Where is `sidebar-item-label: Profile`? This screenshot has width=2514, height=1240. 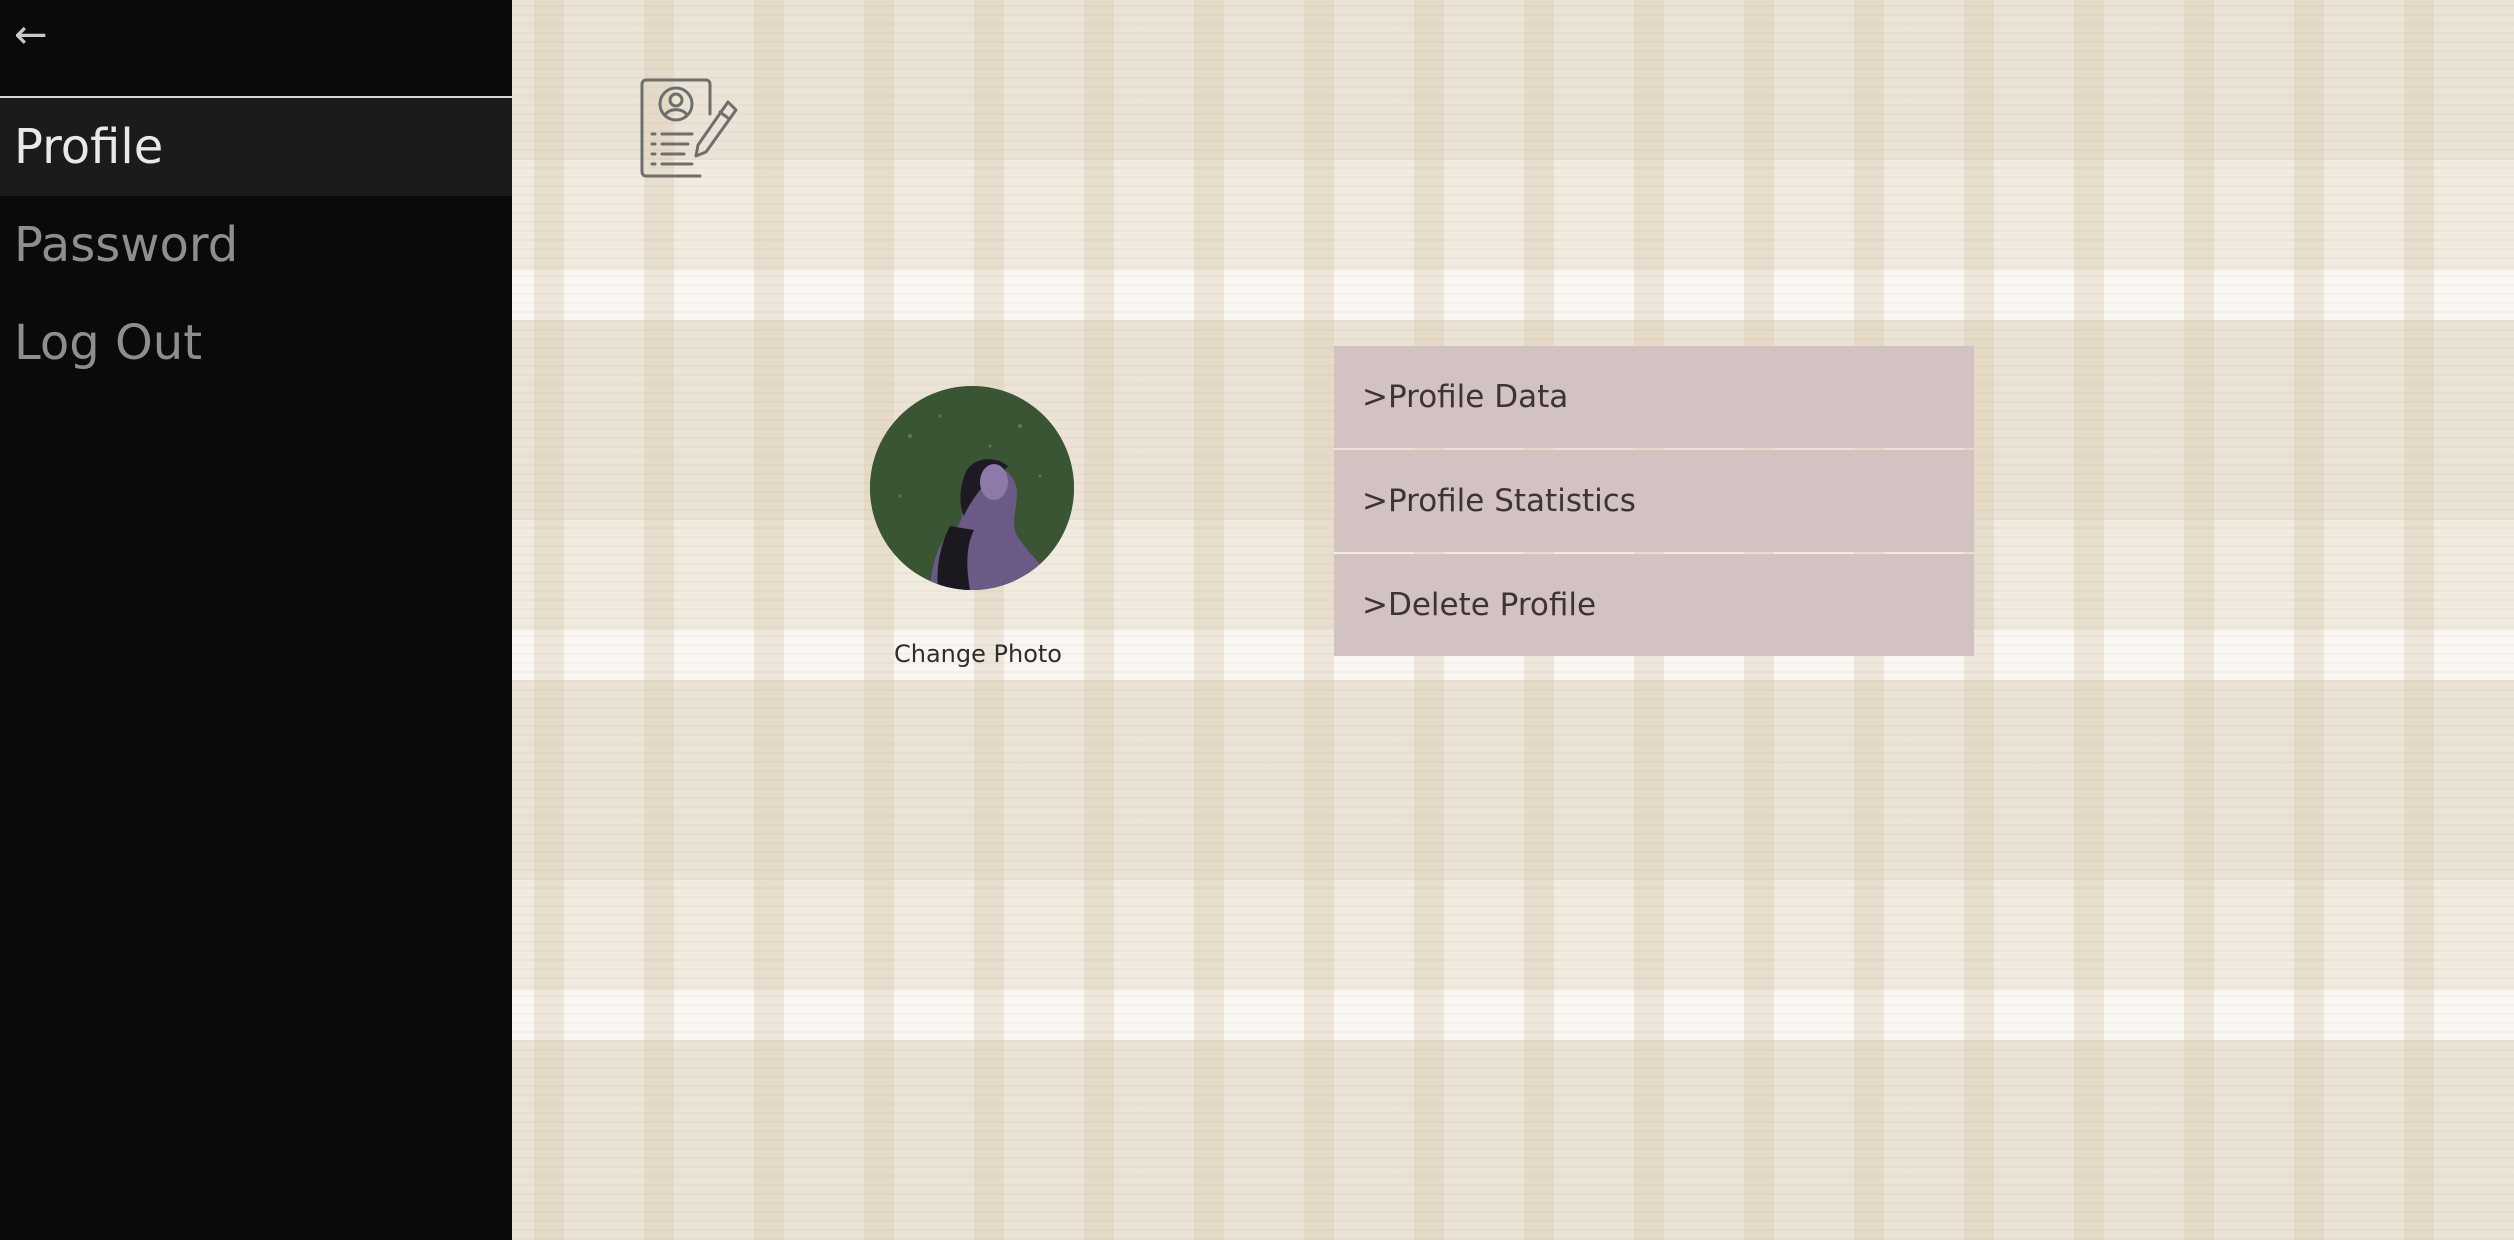 sidebar-item-label: Profile is located at coordinates (89, 147).